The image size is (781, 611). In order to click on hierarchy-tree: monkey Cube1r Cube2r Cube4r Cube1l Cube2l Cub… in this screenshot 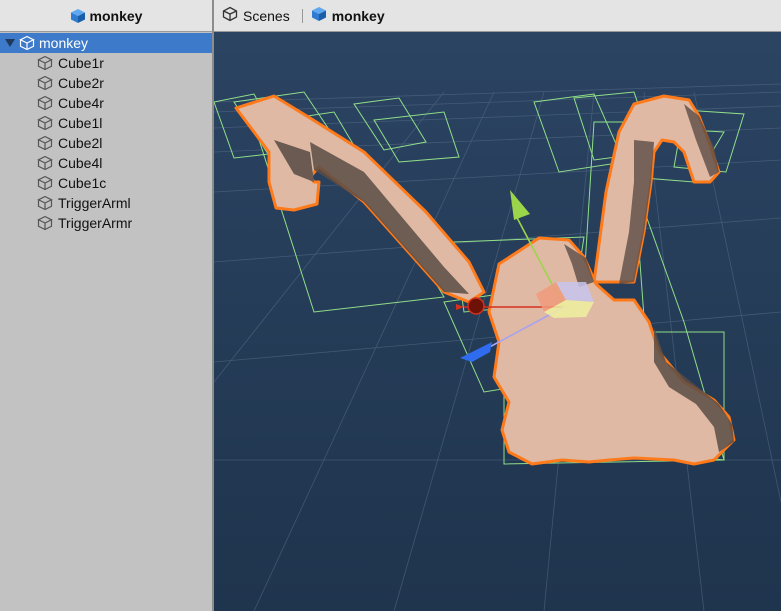, I will do `click(106, 133)`.